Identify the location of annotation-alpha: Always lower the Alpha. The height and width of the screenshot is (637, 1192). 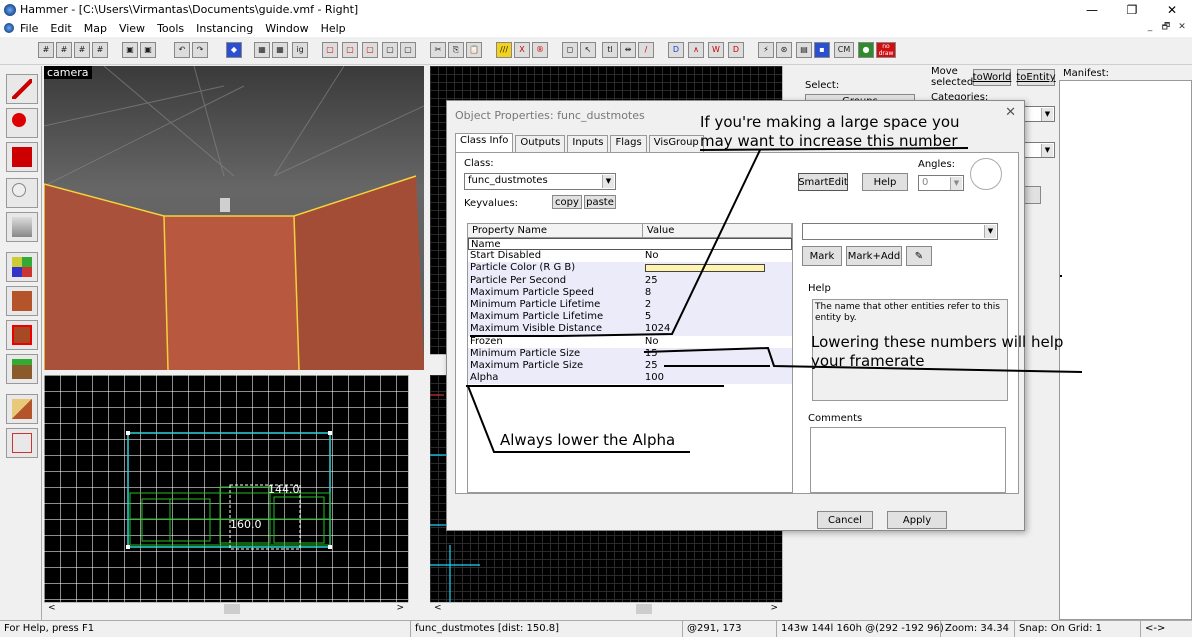
(588, 440).